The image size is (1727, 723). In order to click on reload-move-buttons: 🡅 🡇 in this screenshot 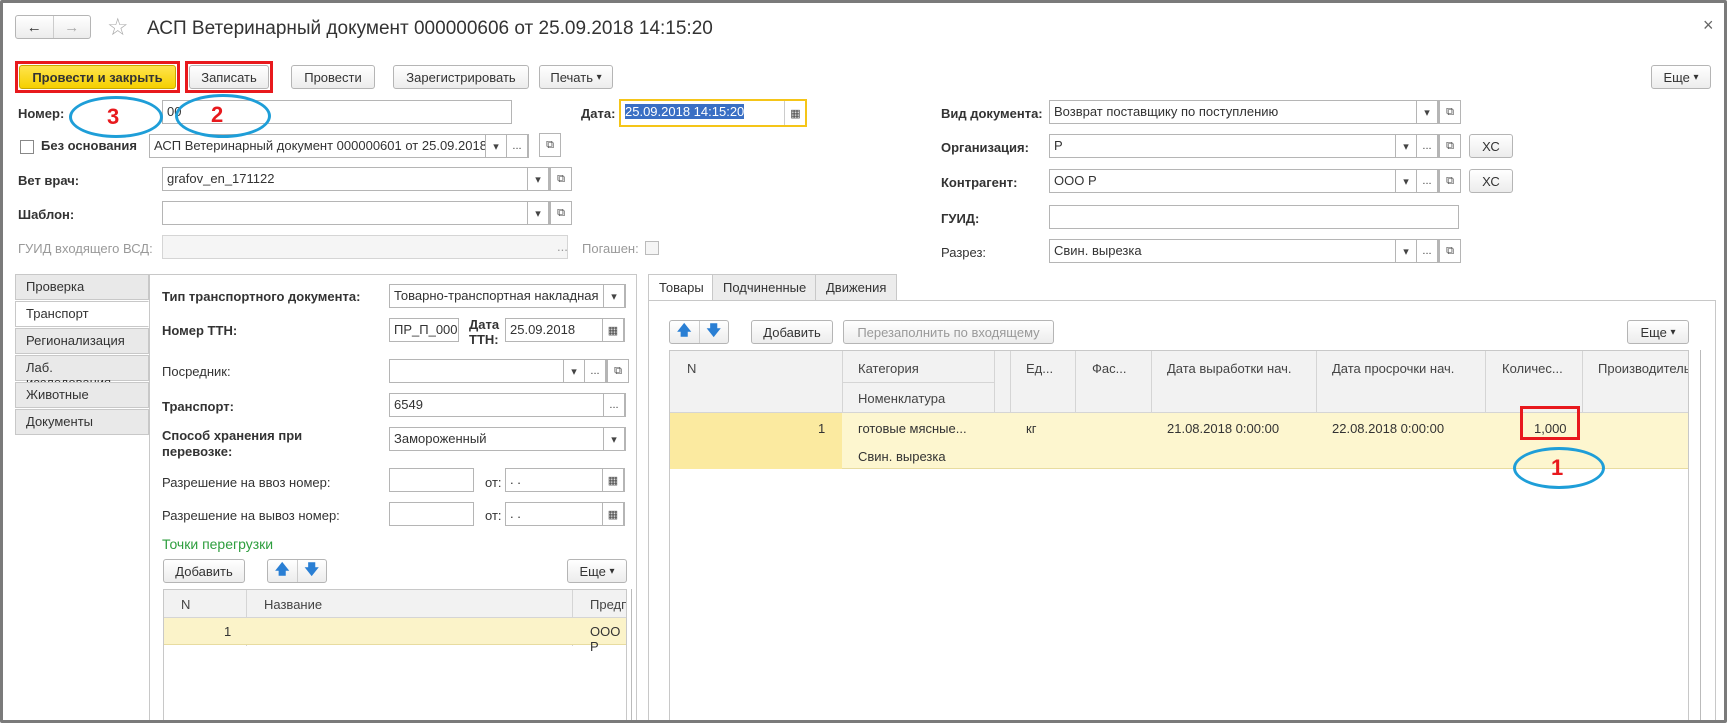, I will do `click(297, 571)`.